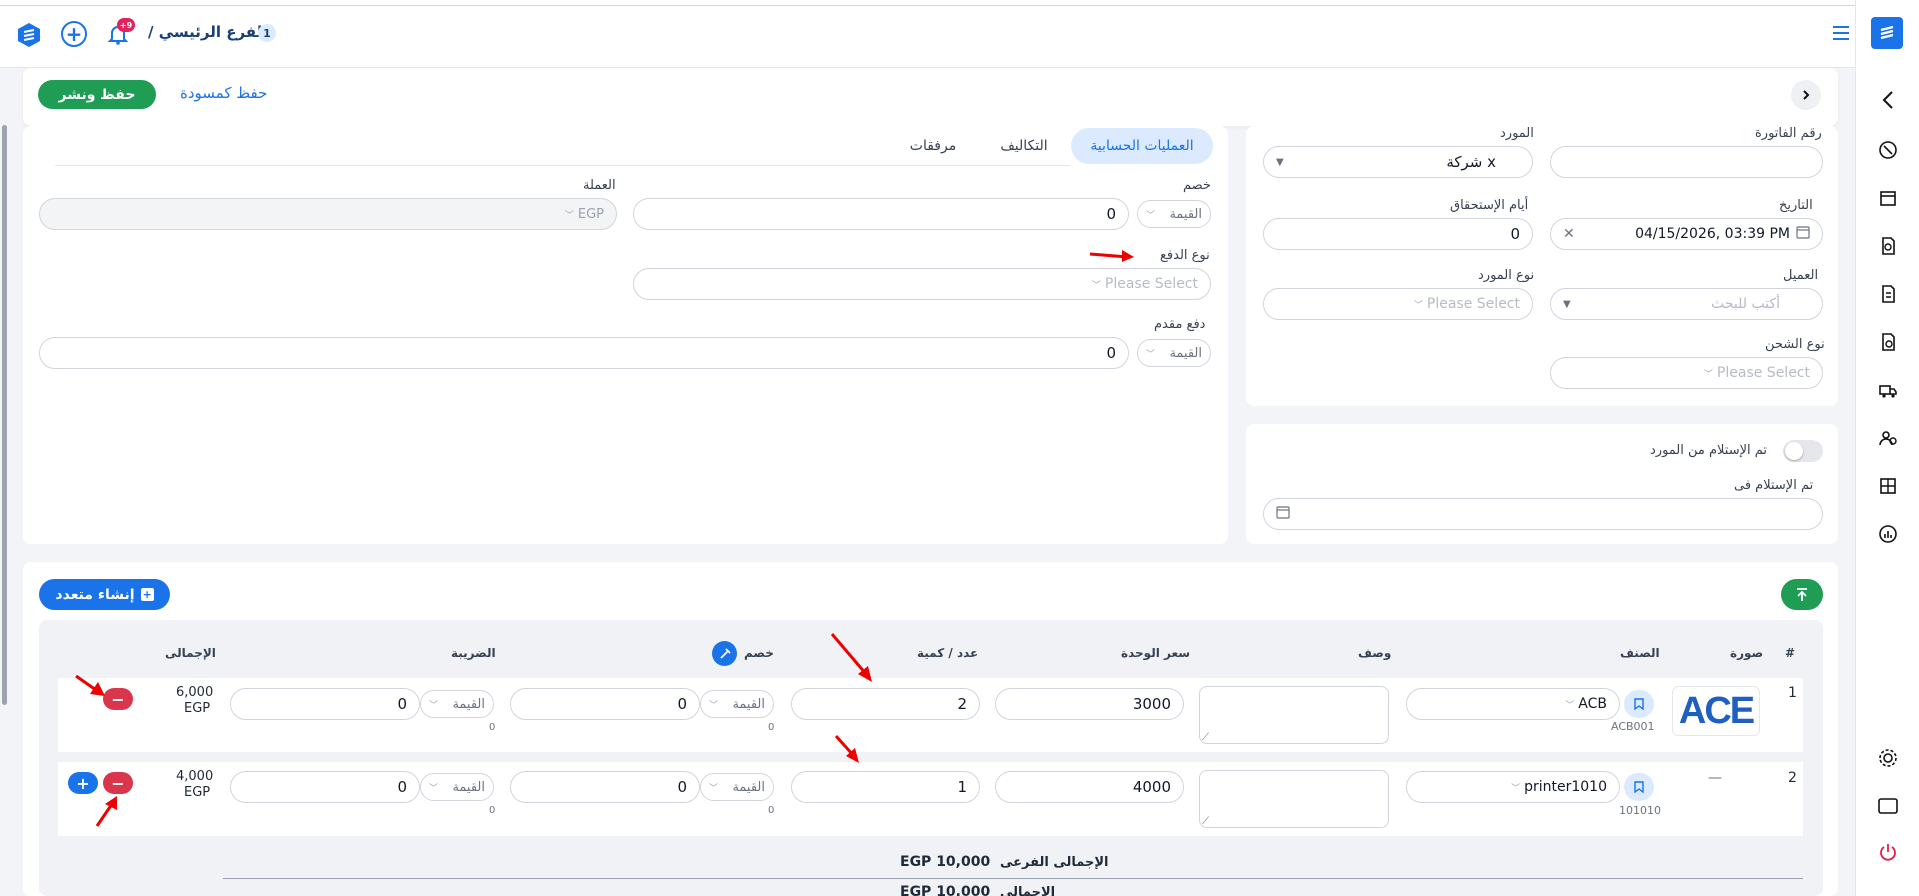 The image size is (1919, 896). What do you see at coordinates (207, 32) in the screenshot?
I see `branch-breadcrumb: الفرع الرئيسي /` at bounding box center [207, 32].